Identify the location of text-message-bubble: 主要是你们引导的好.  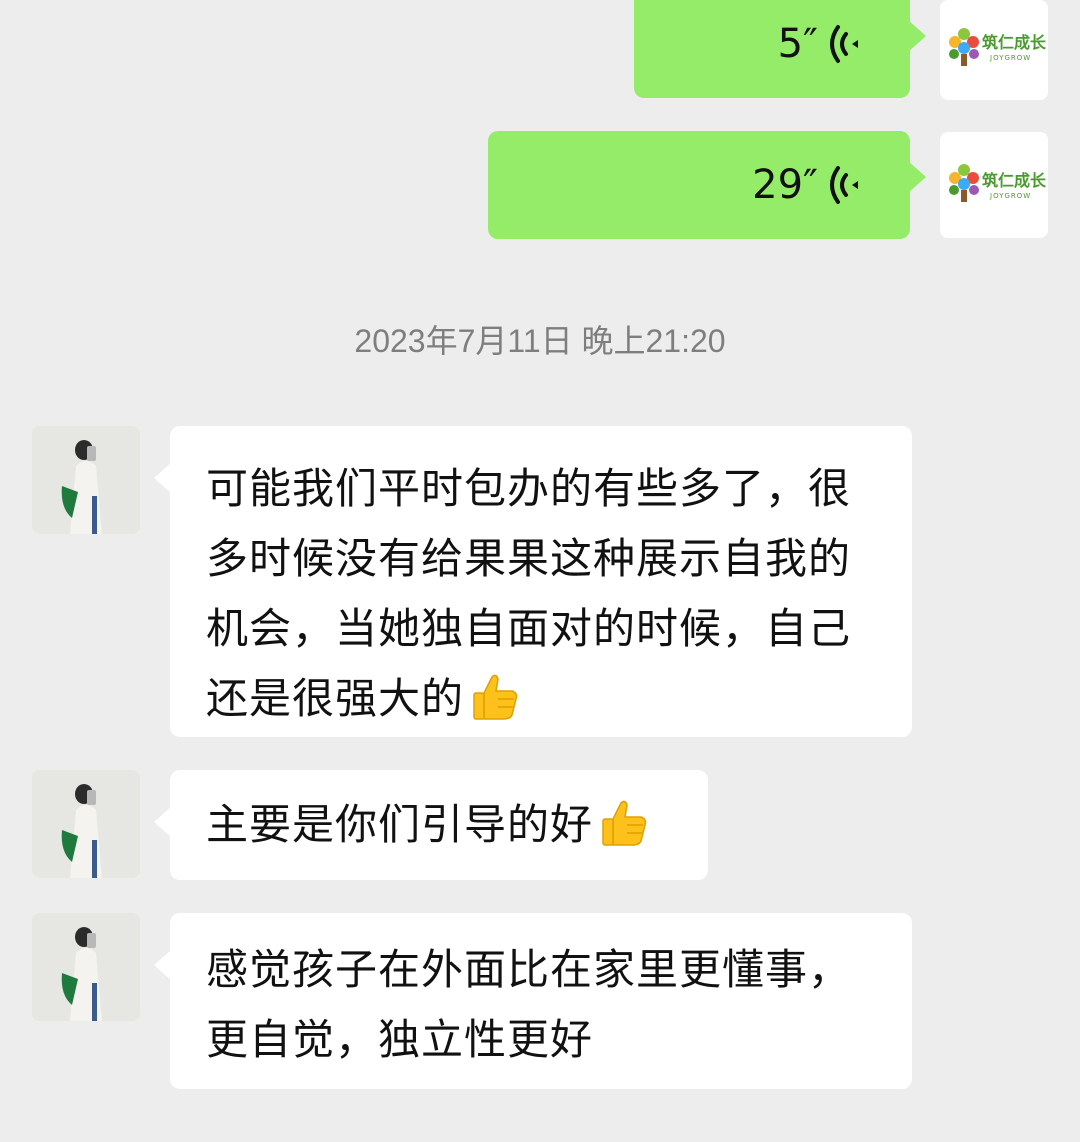
(431, 825).